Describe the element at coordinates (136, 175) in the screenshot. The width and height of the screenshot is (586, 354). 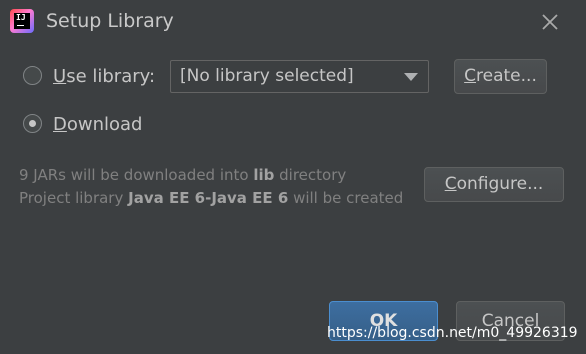
I see `info-text: 9 JARs will be downloaded into` at that location.